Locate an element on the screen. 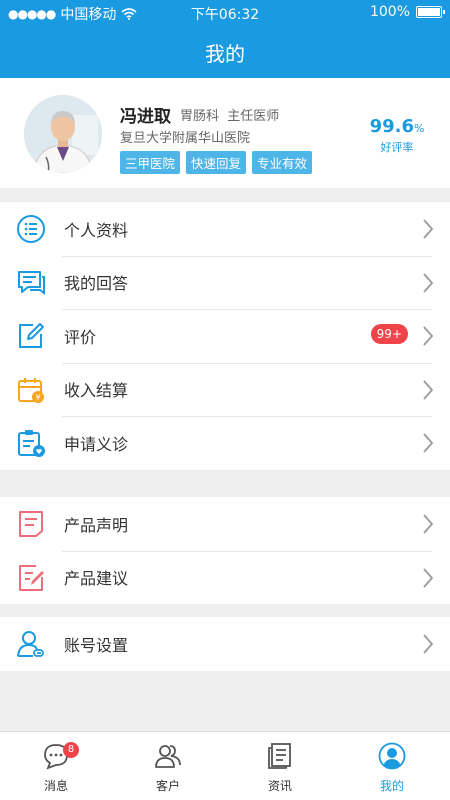 The image size is (450, 800). news-icon is located at coordinates (279, 756).